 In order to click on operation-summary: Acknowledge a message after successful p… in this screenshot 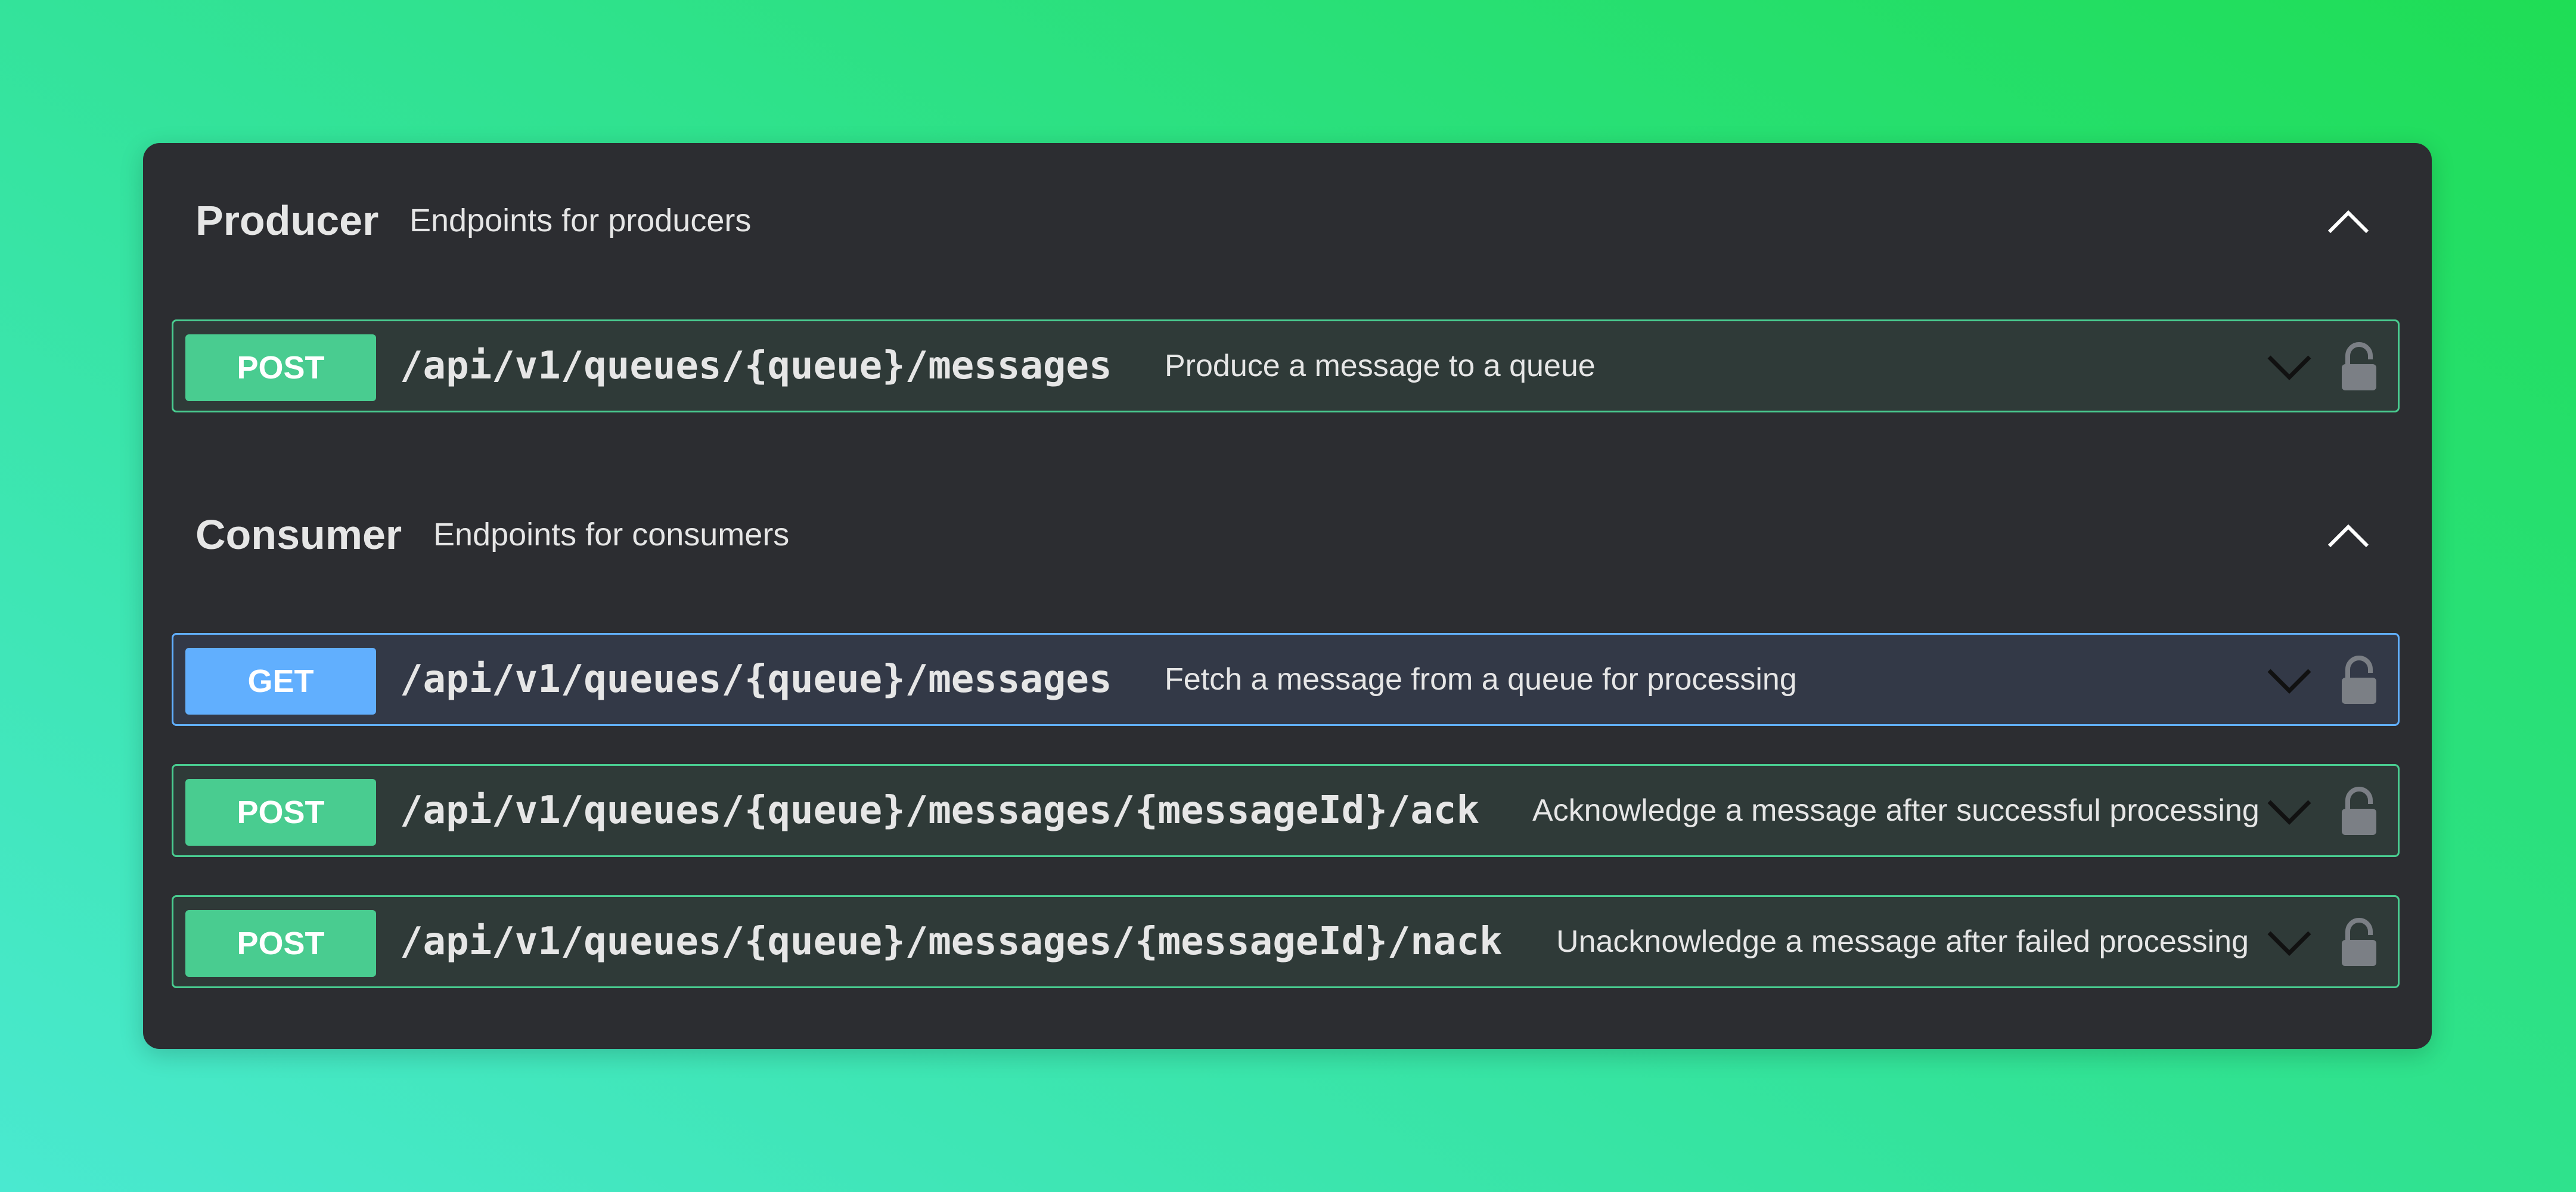, I will do `click(1896, 810)`.